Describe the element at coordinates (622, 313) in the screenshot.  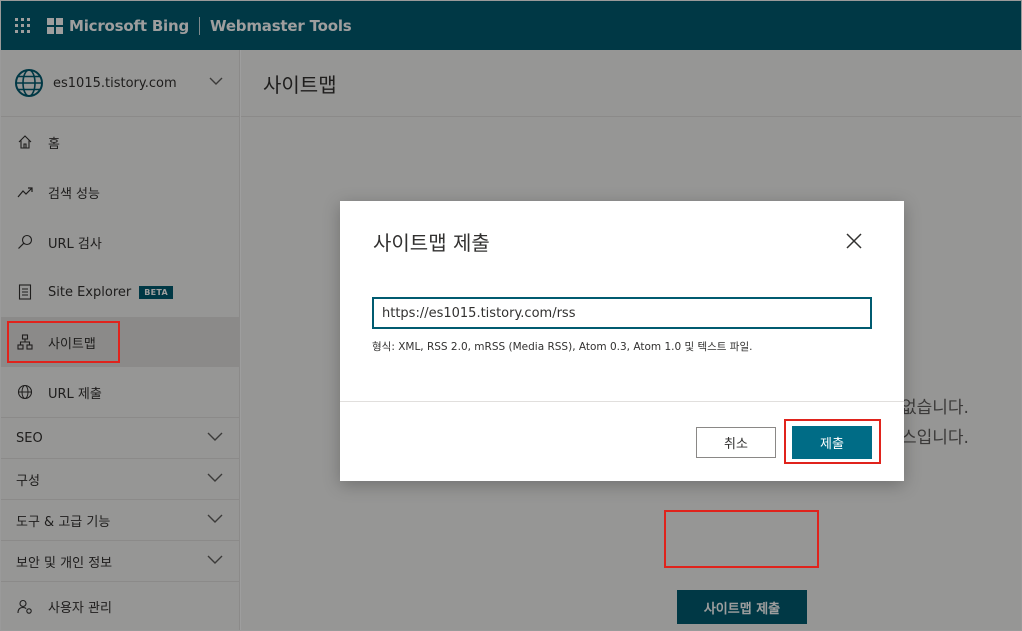
I see `sitemap-url-input` at that location.